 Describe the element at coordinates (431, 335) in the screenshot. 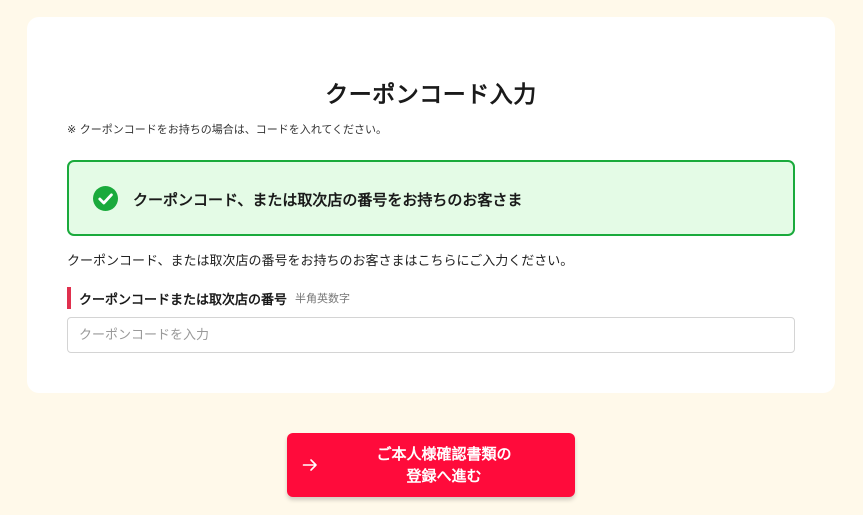

I see `coupon-code-input` at that location.